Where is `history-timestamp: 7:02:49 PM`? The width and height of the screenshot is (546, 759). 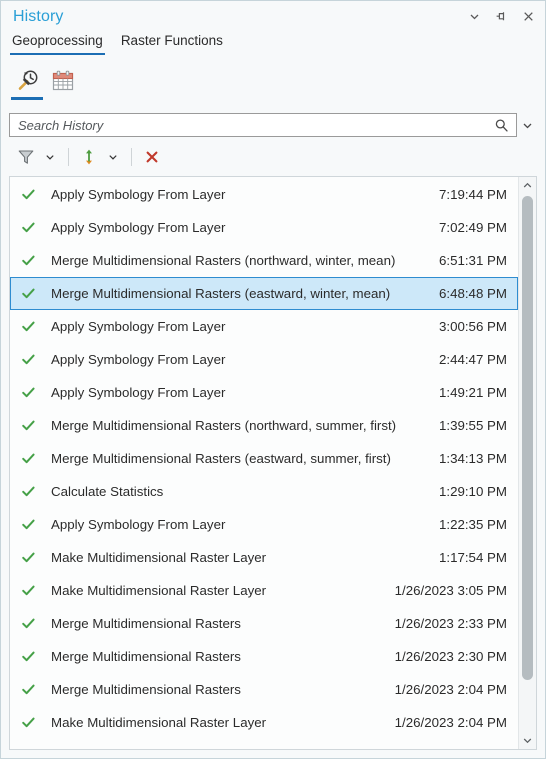 history-timestamp: 7:02:49 PM is located at coordinates (472, 227).